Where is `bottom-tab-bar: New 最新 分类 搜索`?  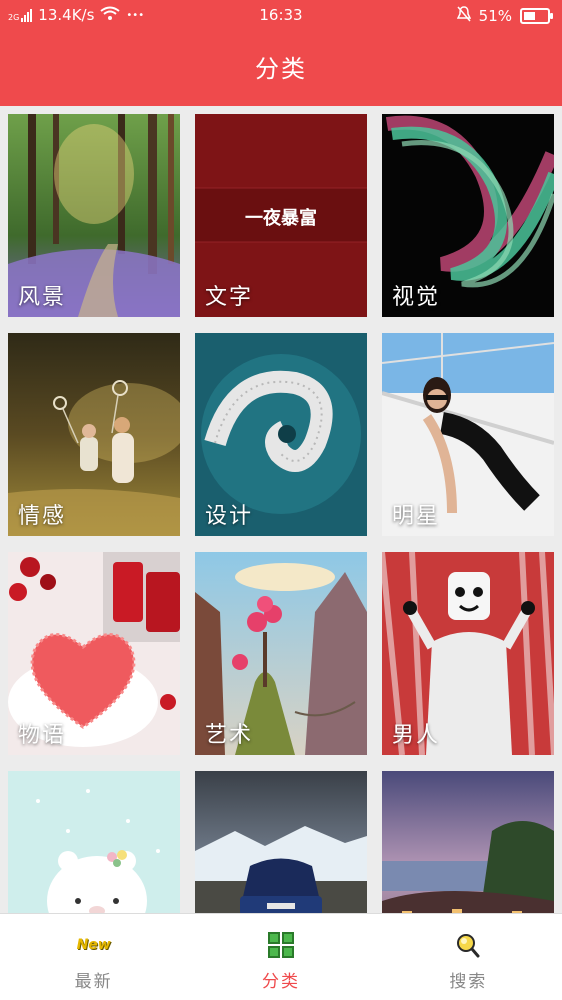
bottom-tab-bar: New 最新 分类 搜索 is located at coordinates (281, 956).